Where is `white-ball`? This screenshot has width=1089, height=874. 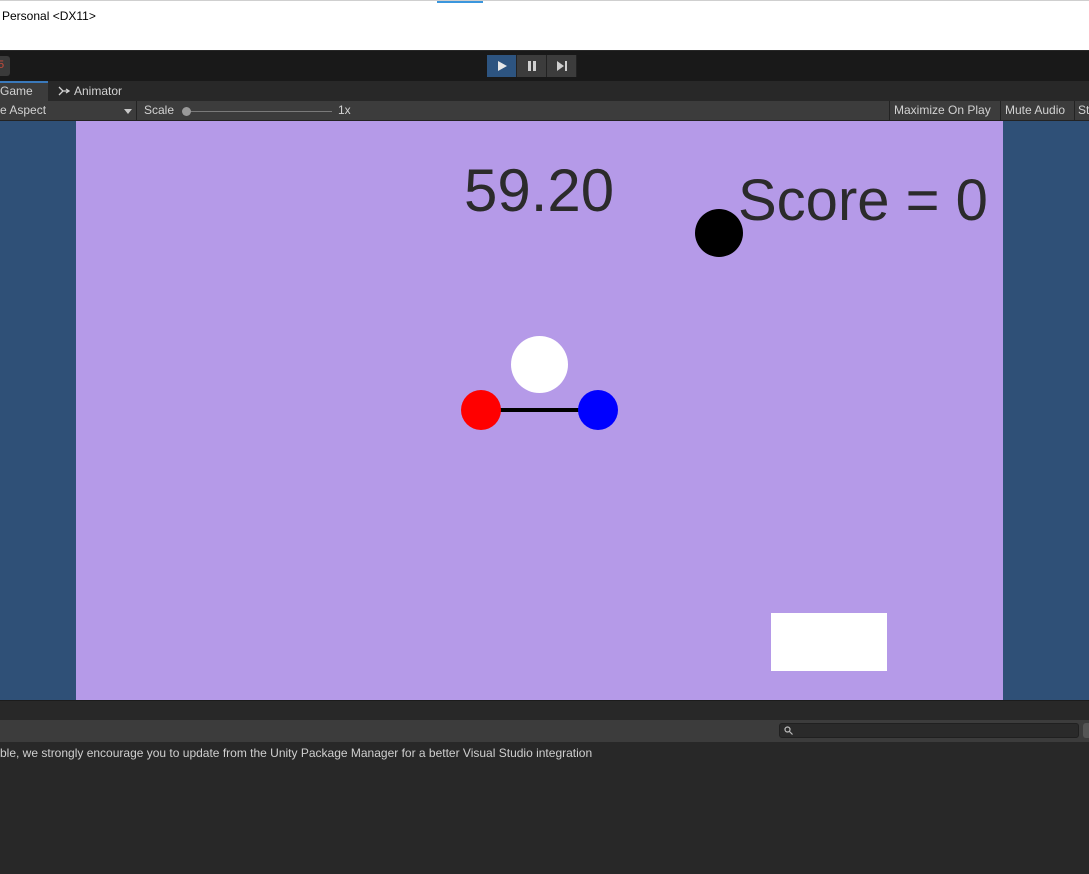 white-ball is located at coordinates (539, 364).